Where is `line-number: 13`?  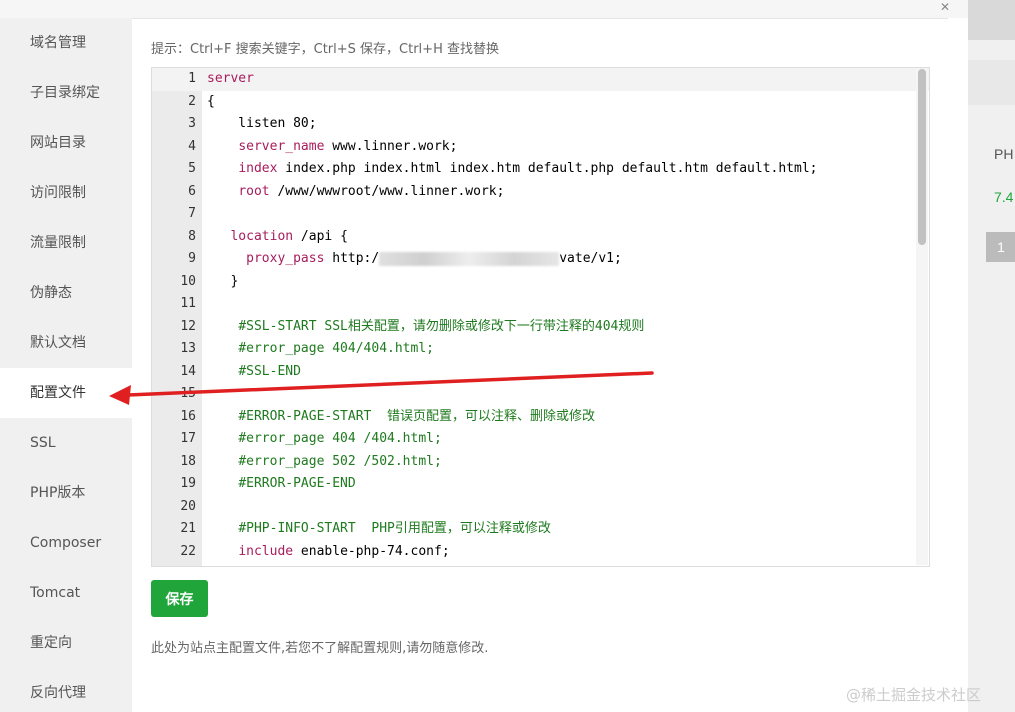 line-number: 13 is located at coordinates (188, 348).